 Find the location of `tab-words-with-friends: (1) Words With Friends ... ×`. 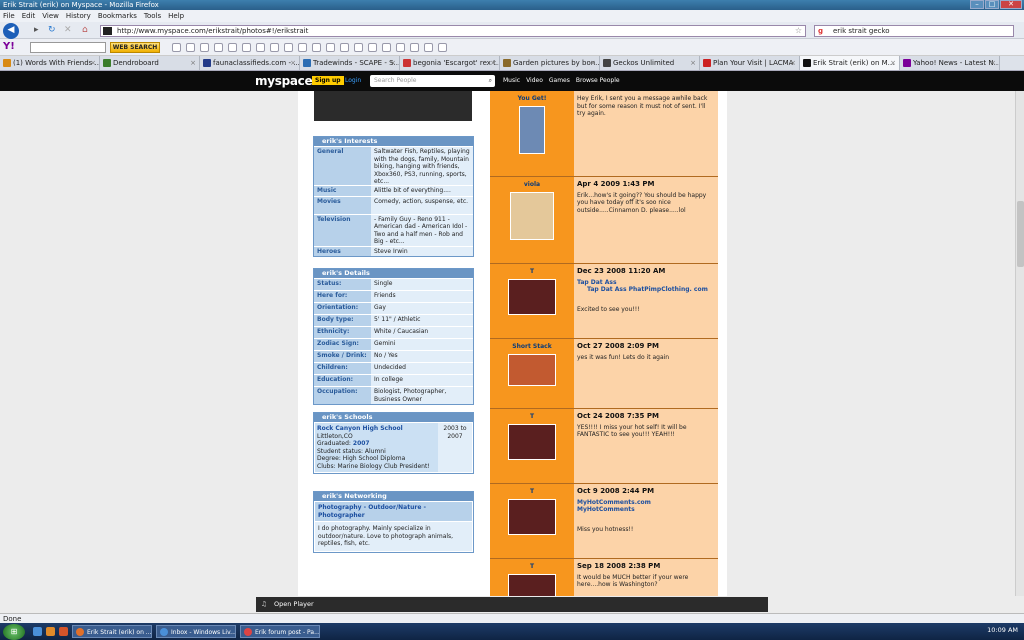

tab-words-with-friends: (1) Words With Friends ... × is located at coordinates (50, 63).